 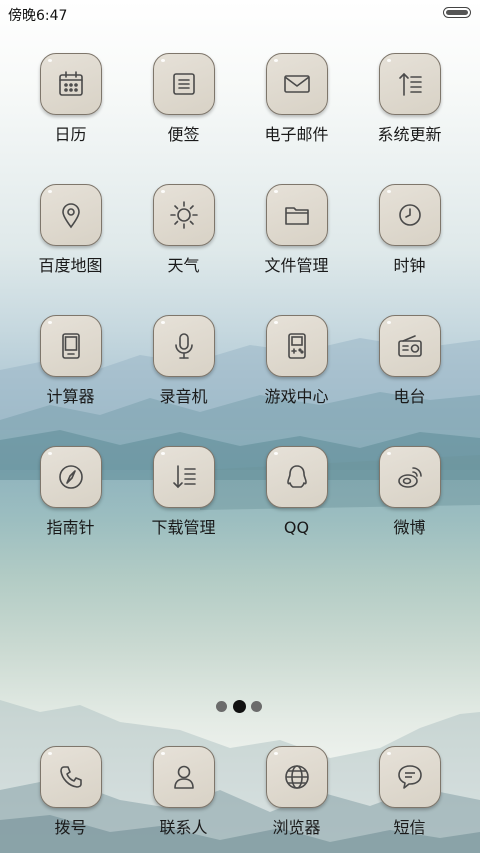 I want to click on app-label: 短信, so click(x=409, y=827).